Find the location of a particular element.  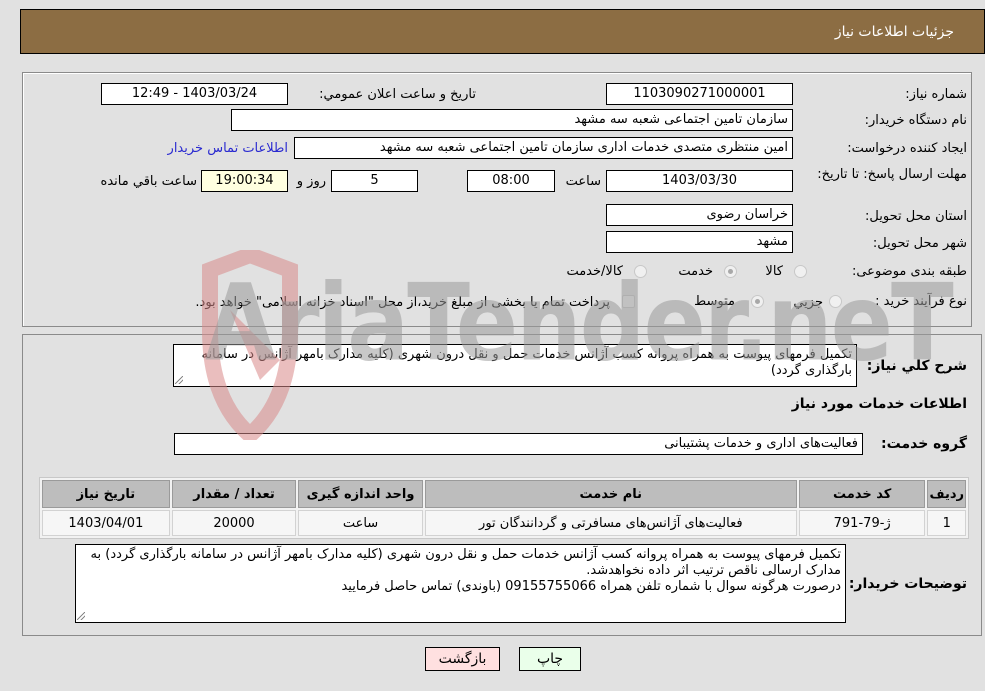

buyer-org-label: نام دستگاه خريدار: is located at coordinates (915, 120).